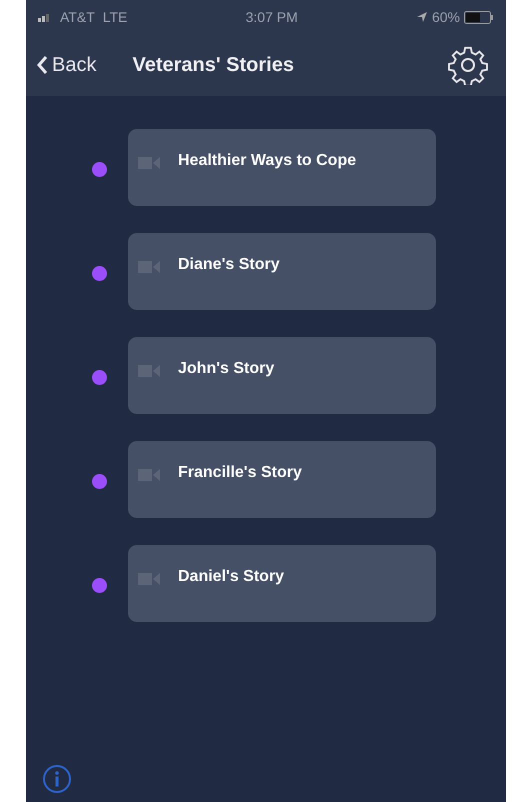  I want to click on signal-icon, so click(45, 17).